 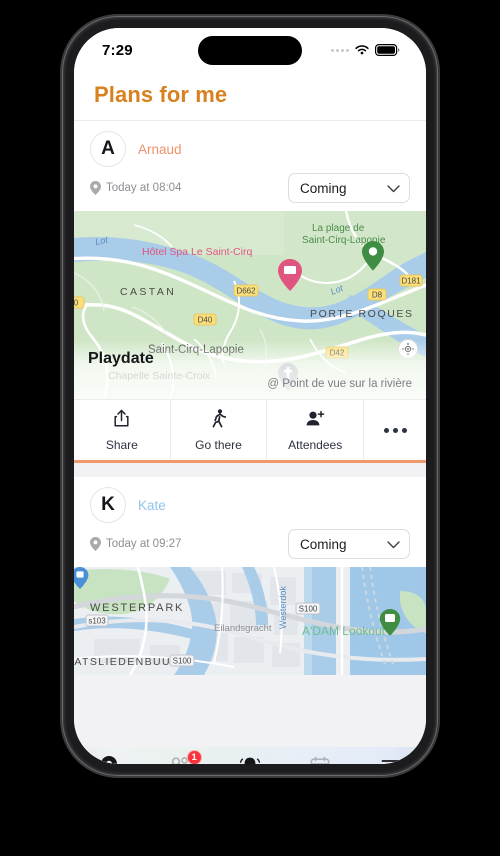 I want to click on share-label: Share, so click(x=121, y=445).